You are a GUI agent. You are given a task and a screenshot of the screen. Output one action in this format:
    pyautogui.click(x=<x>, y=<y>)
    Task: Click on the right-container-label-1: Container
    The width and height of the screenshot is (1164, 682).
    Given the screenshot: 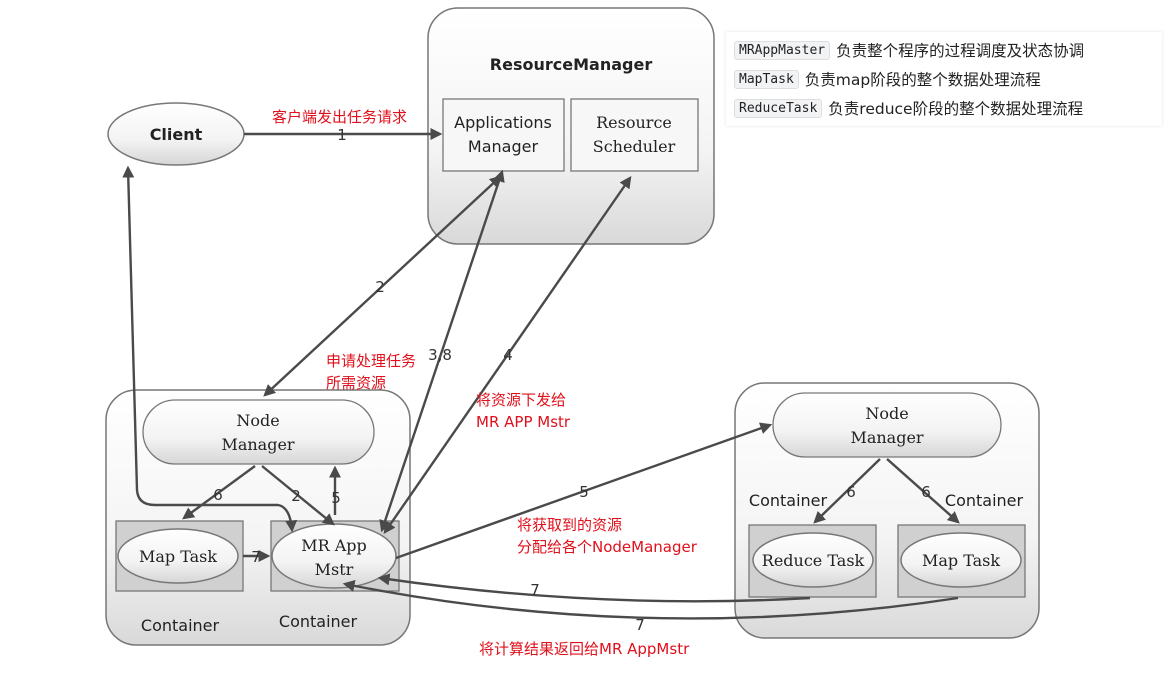 What is the action you would take?
    pyautogui.click(x=788, y=500)
    